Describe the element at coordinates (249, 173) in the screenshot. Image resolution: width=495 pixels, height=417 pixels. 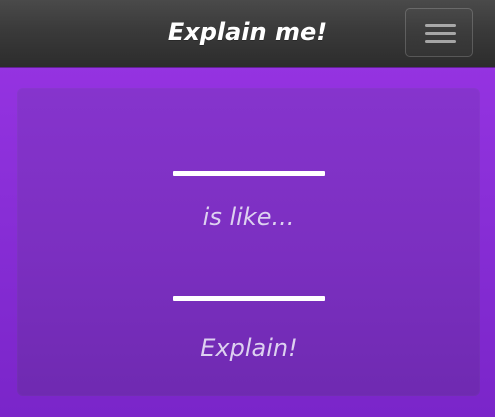
I see `first-term-blank` at that location.